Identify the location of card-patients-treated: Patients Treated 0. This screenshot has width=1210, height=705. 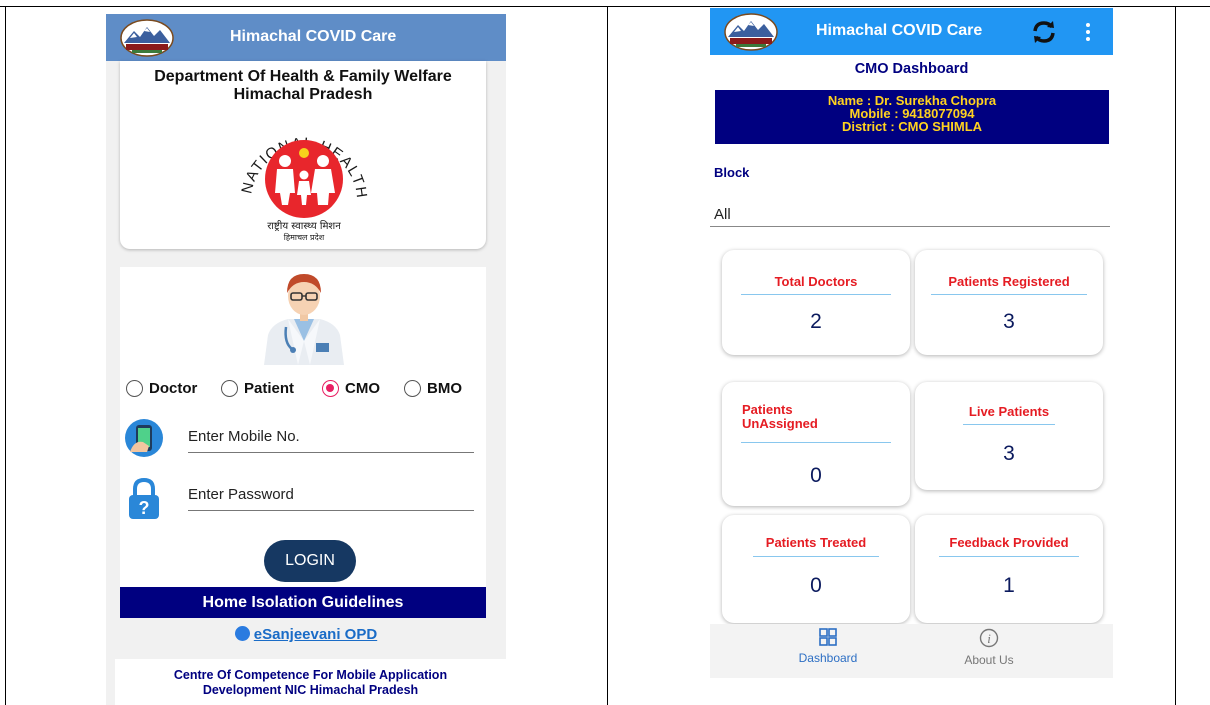
(816, 569).